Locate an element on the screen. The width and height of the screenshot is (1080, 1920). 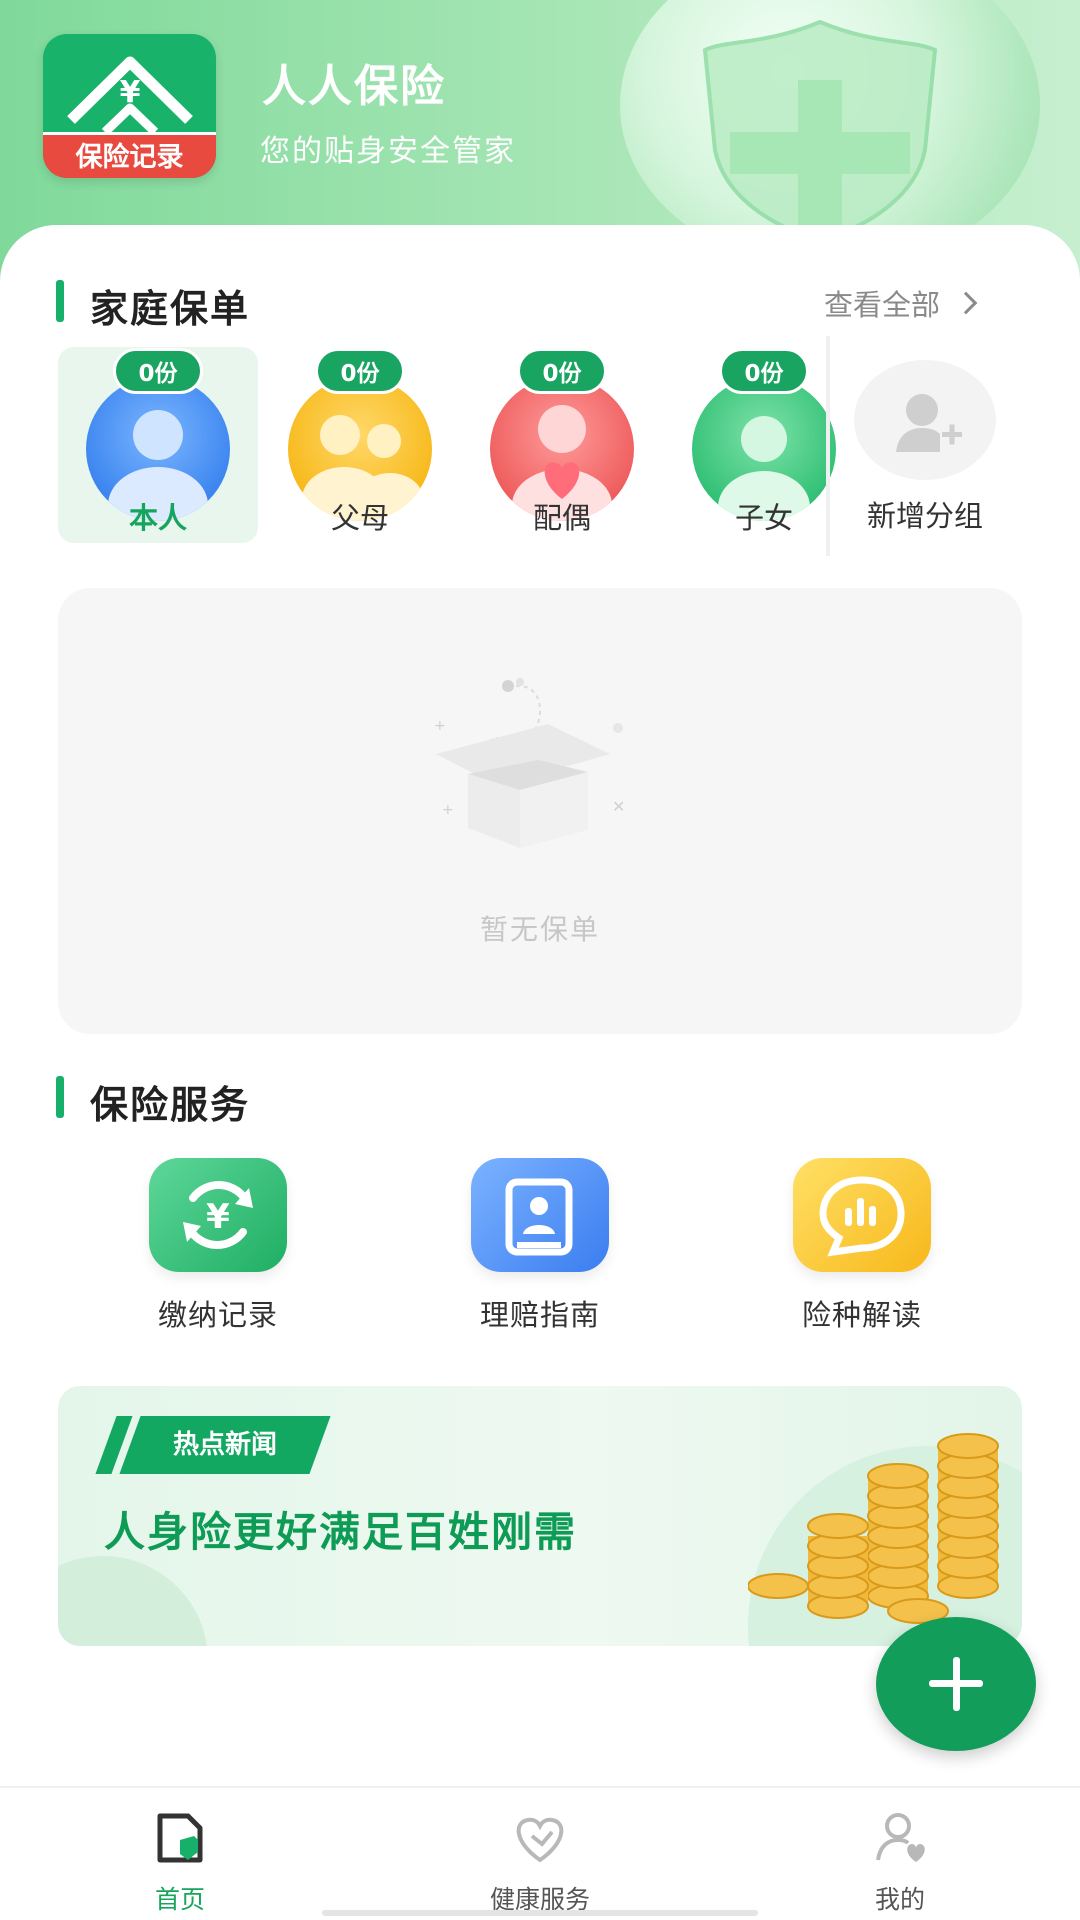
group-label: 父母 is located at coordinates (359, 518).